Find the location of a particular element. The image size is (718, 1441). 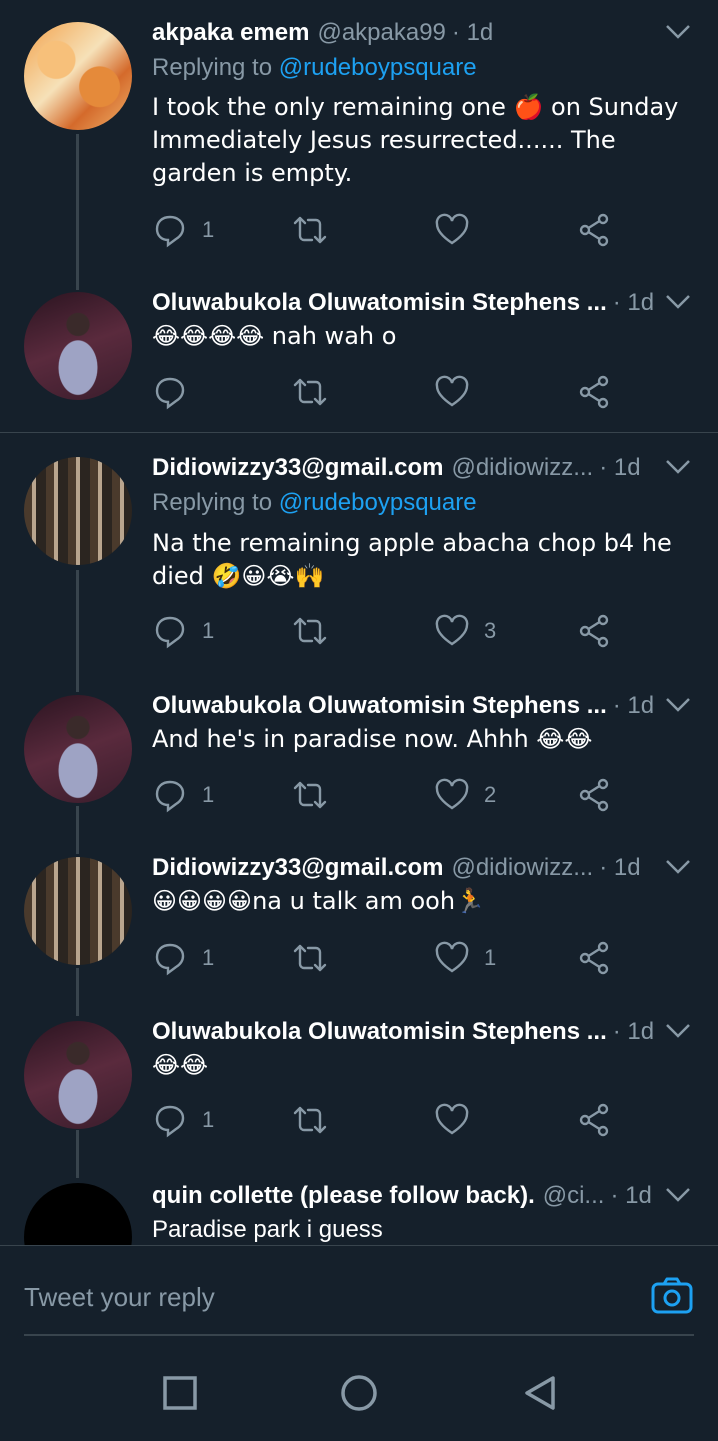

like-button: 3 is located at coordinates (465, 631).